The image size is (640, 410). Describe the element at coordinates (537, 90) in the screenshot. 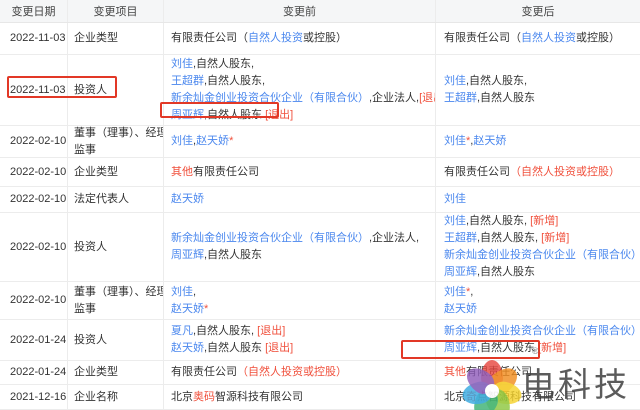

I see `after-change-cell: 刘佳,自然人股东, 王超群,自然人股东` at that location.